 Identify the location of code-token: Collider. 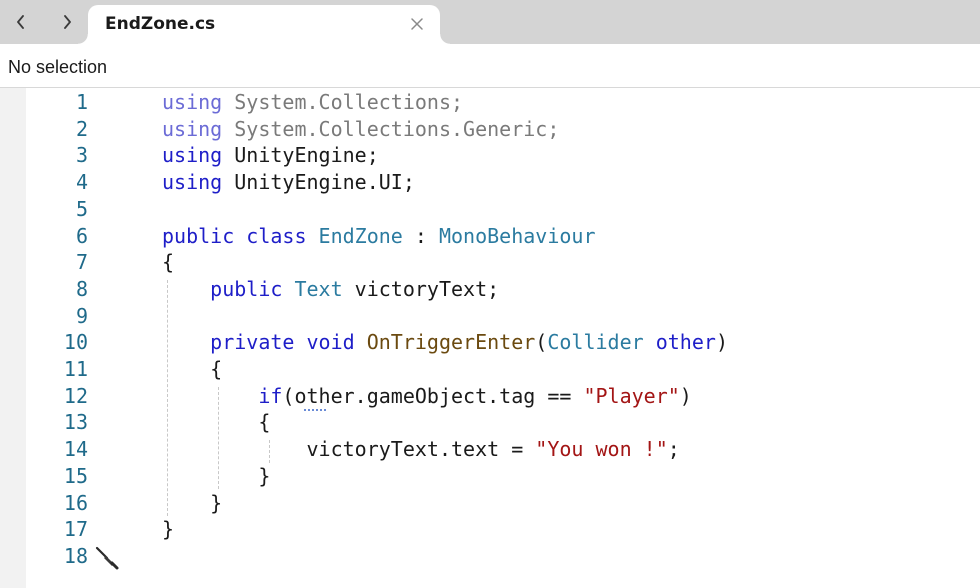
(595, 342).